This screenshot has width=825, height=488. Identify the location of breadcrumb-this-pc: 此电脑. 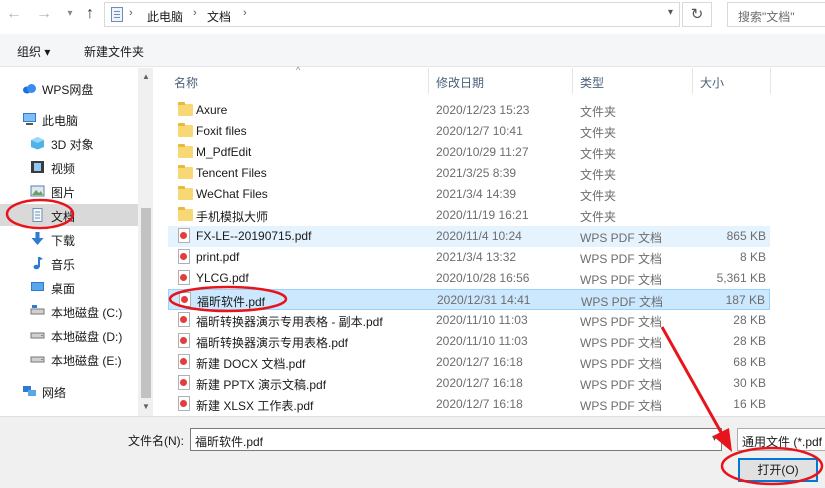
(165, 16).